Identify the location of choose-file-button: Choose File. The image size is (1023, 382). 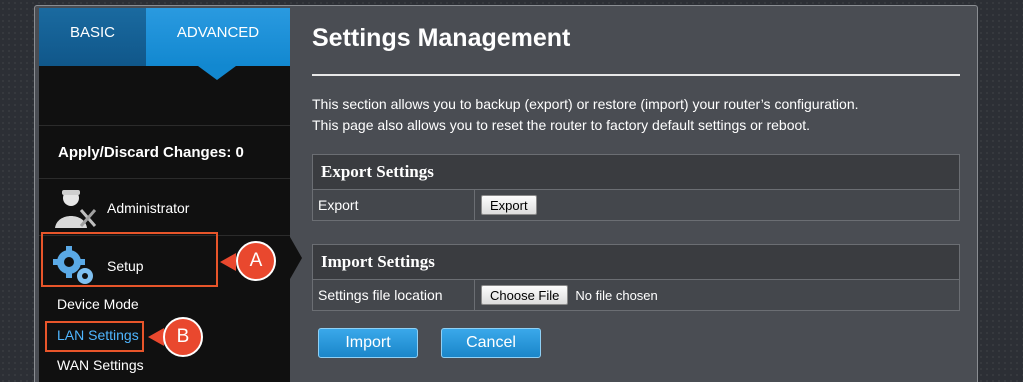
(525, 295).